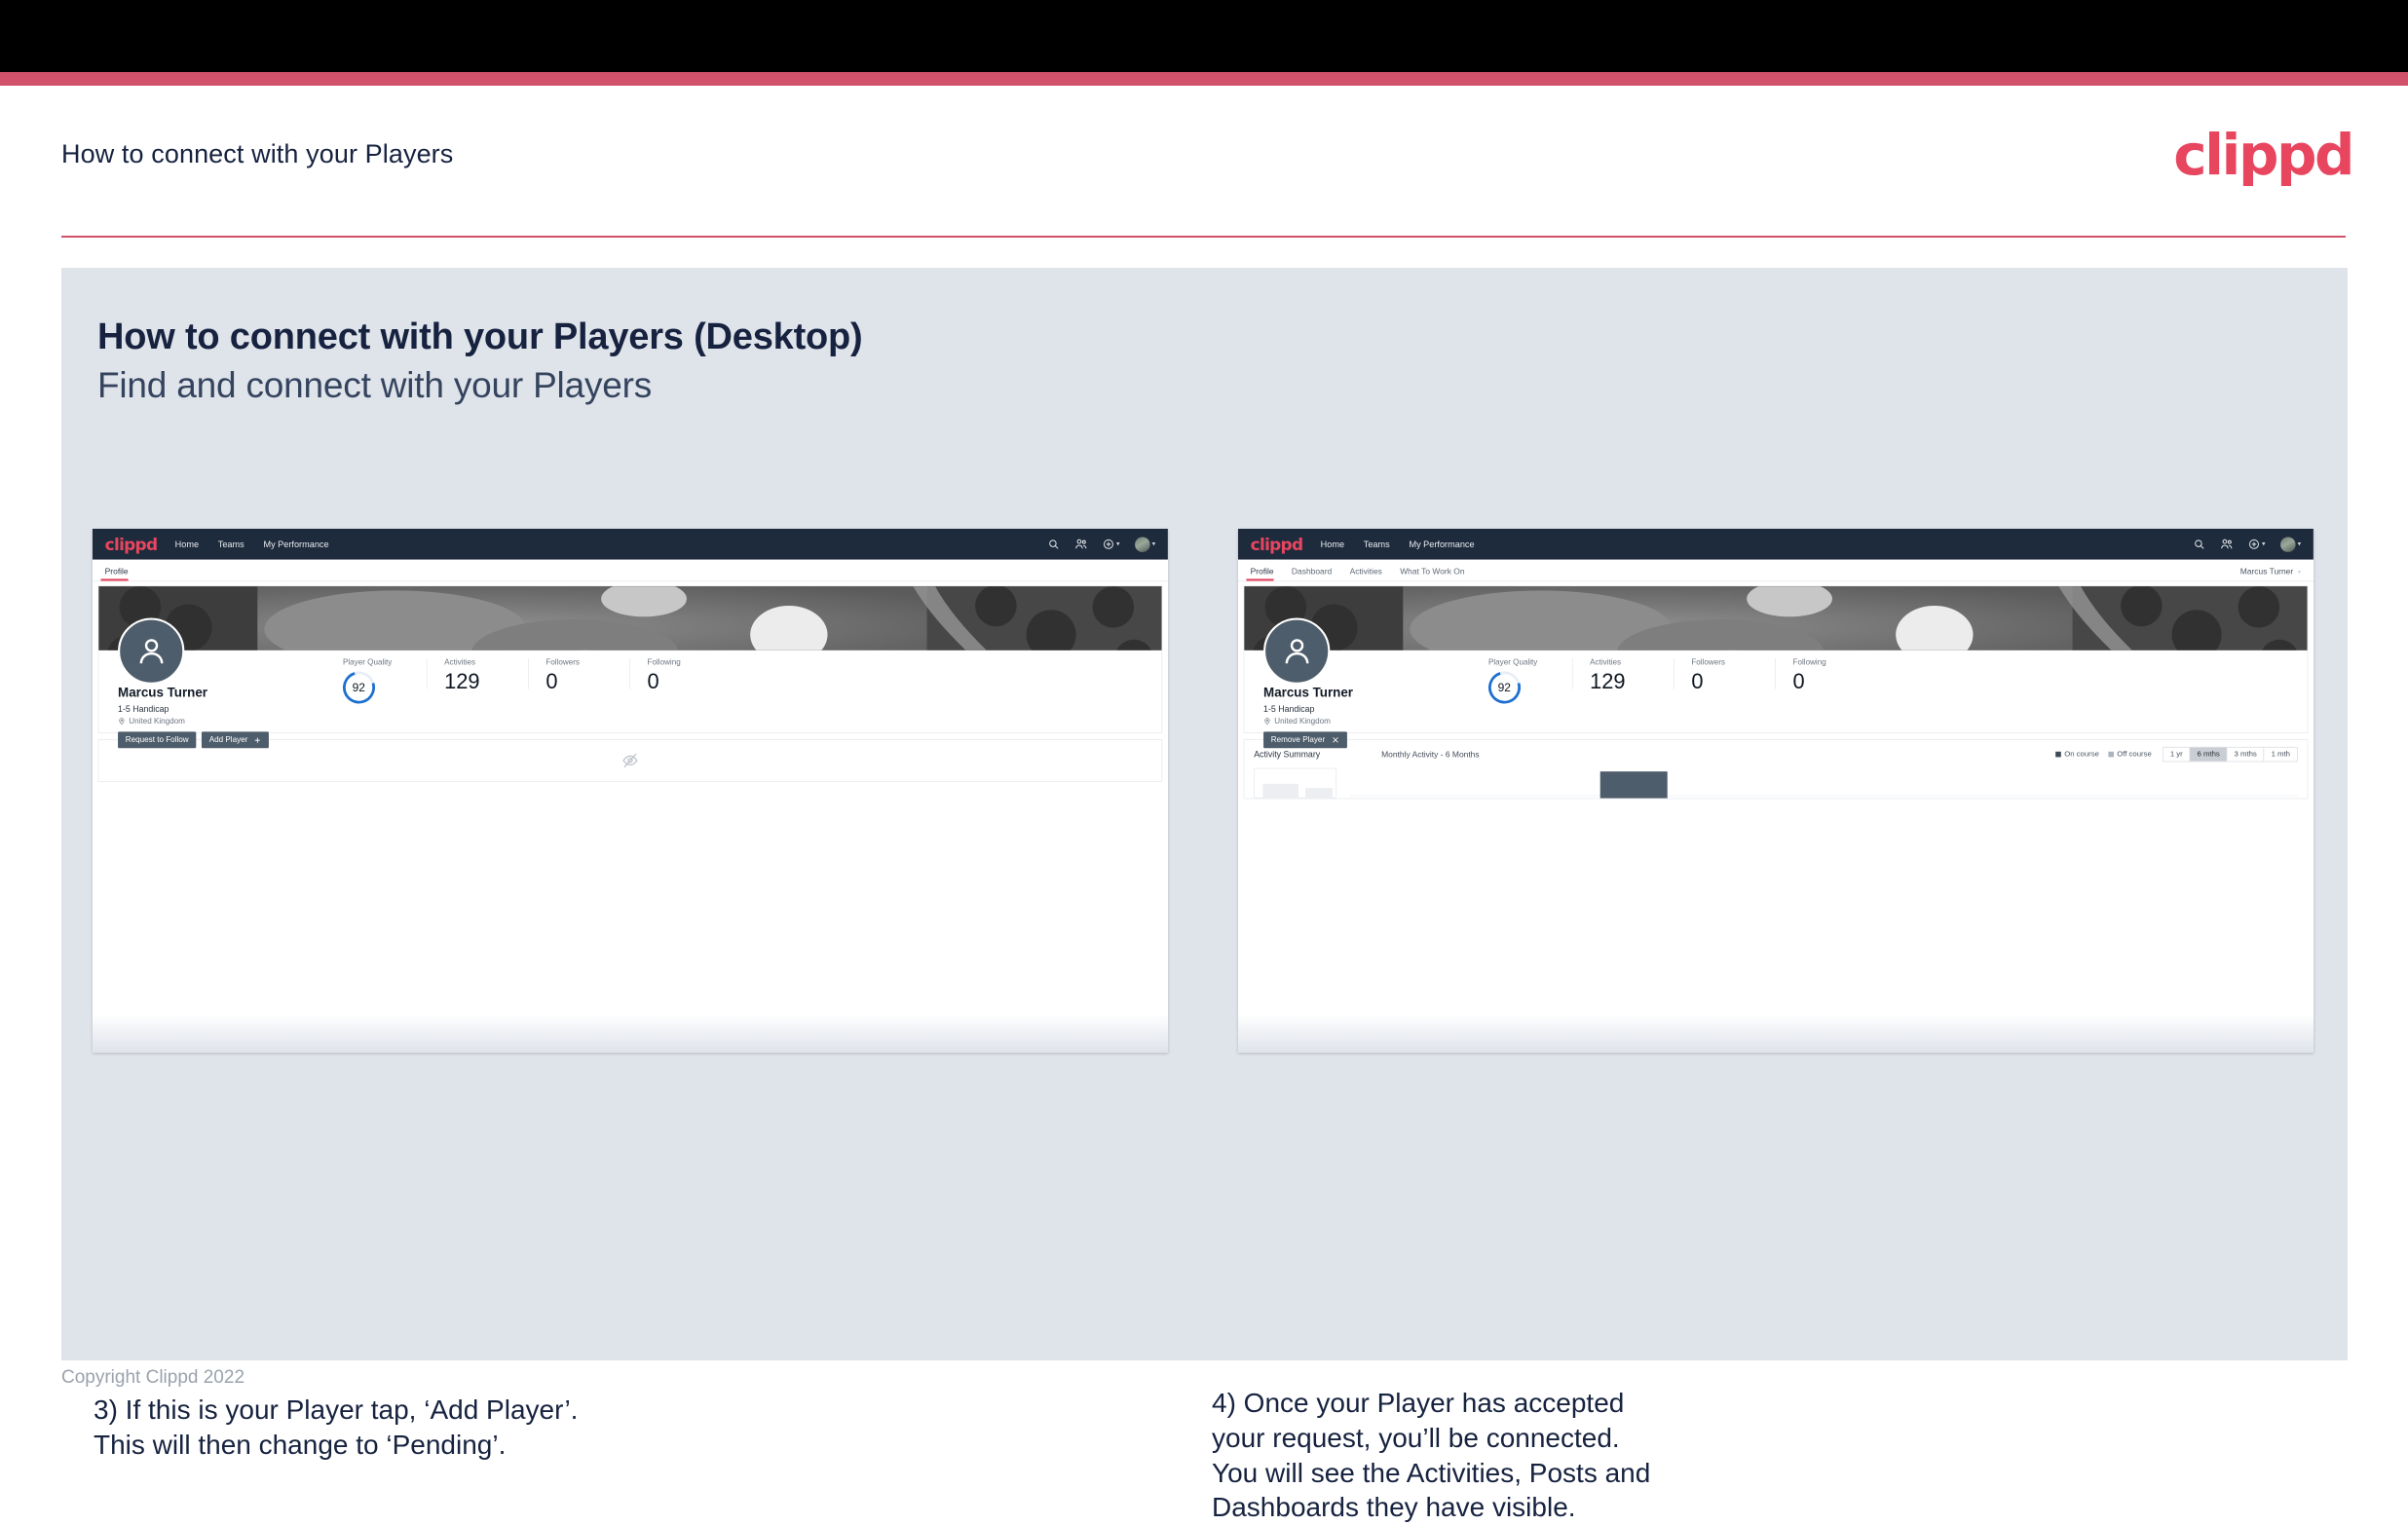 Image resolution: width=2408 pixels, height=1525 pixels. What do you see at coordinates (1295, 783) in the screenshot?
I see `activity-mini-panel` at bounding box center [1295, 783].